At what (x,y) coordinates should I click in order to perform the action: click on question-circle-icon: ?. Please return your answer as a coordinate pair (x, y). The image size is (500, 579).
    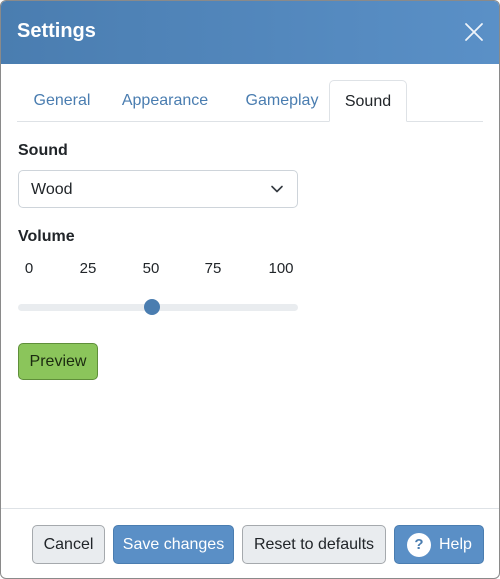
    Looking at the image, I should click on (419, 545).